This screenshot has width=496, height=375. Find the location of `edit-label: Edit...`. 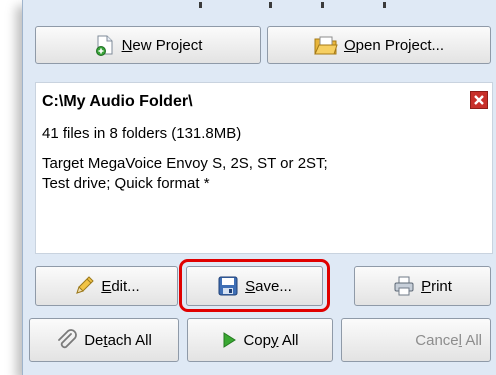

edit-label: Edit... is located at coordinates (120, 286).